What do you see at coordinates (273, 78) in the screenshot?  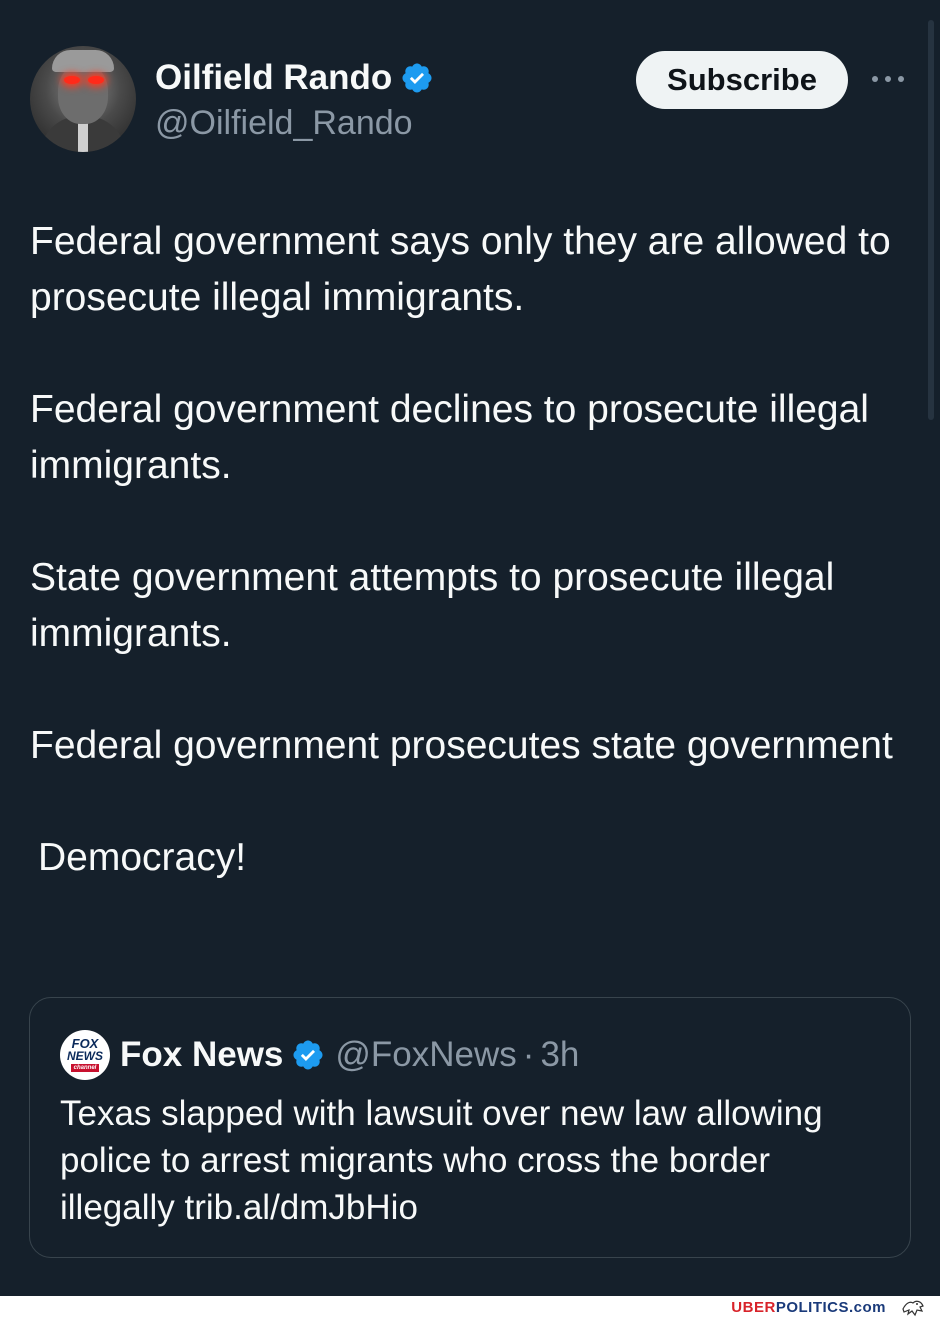 I see `author-display-name: Oilfield Rando` at bounding box center [273, 78].